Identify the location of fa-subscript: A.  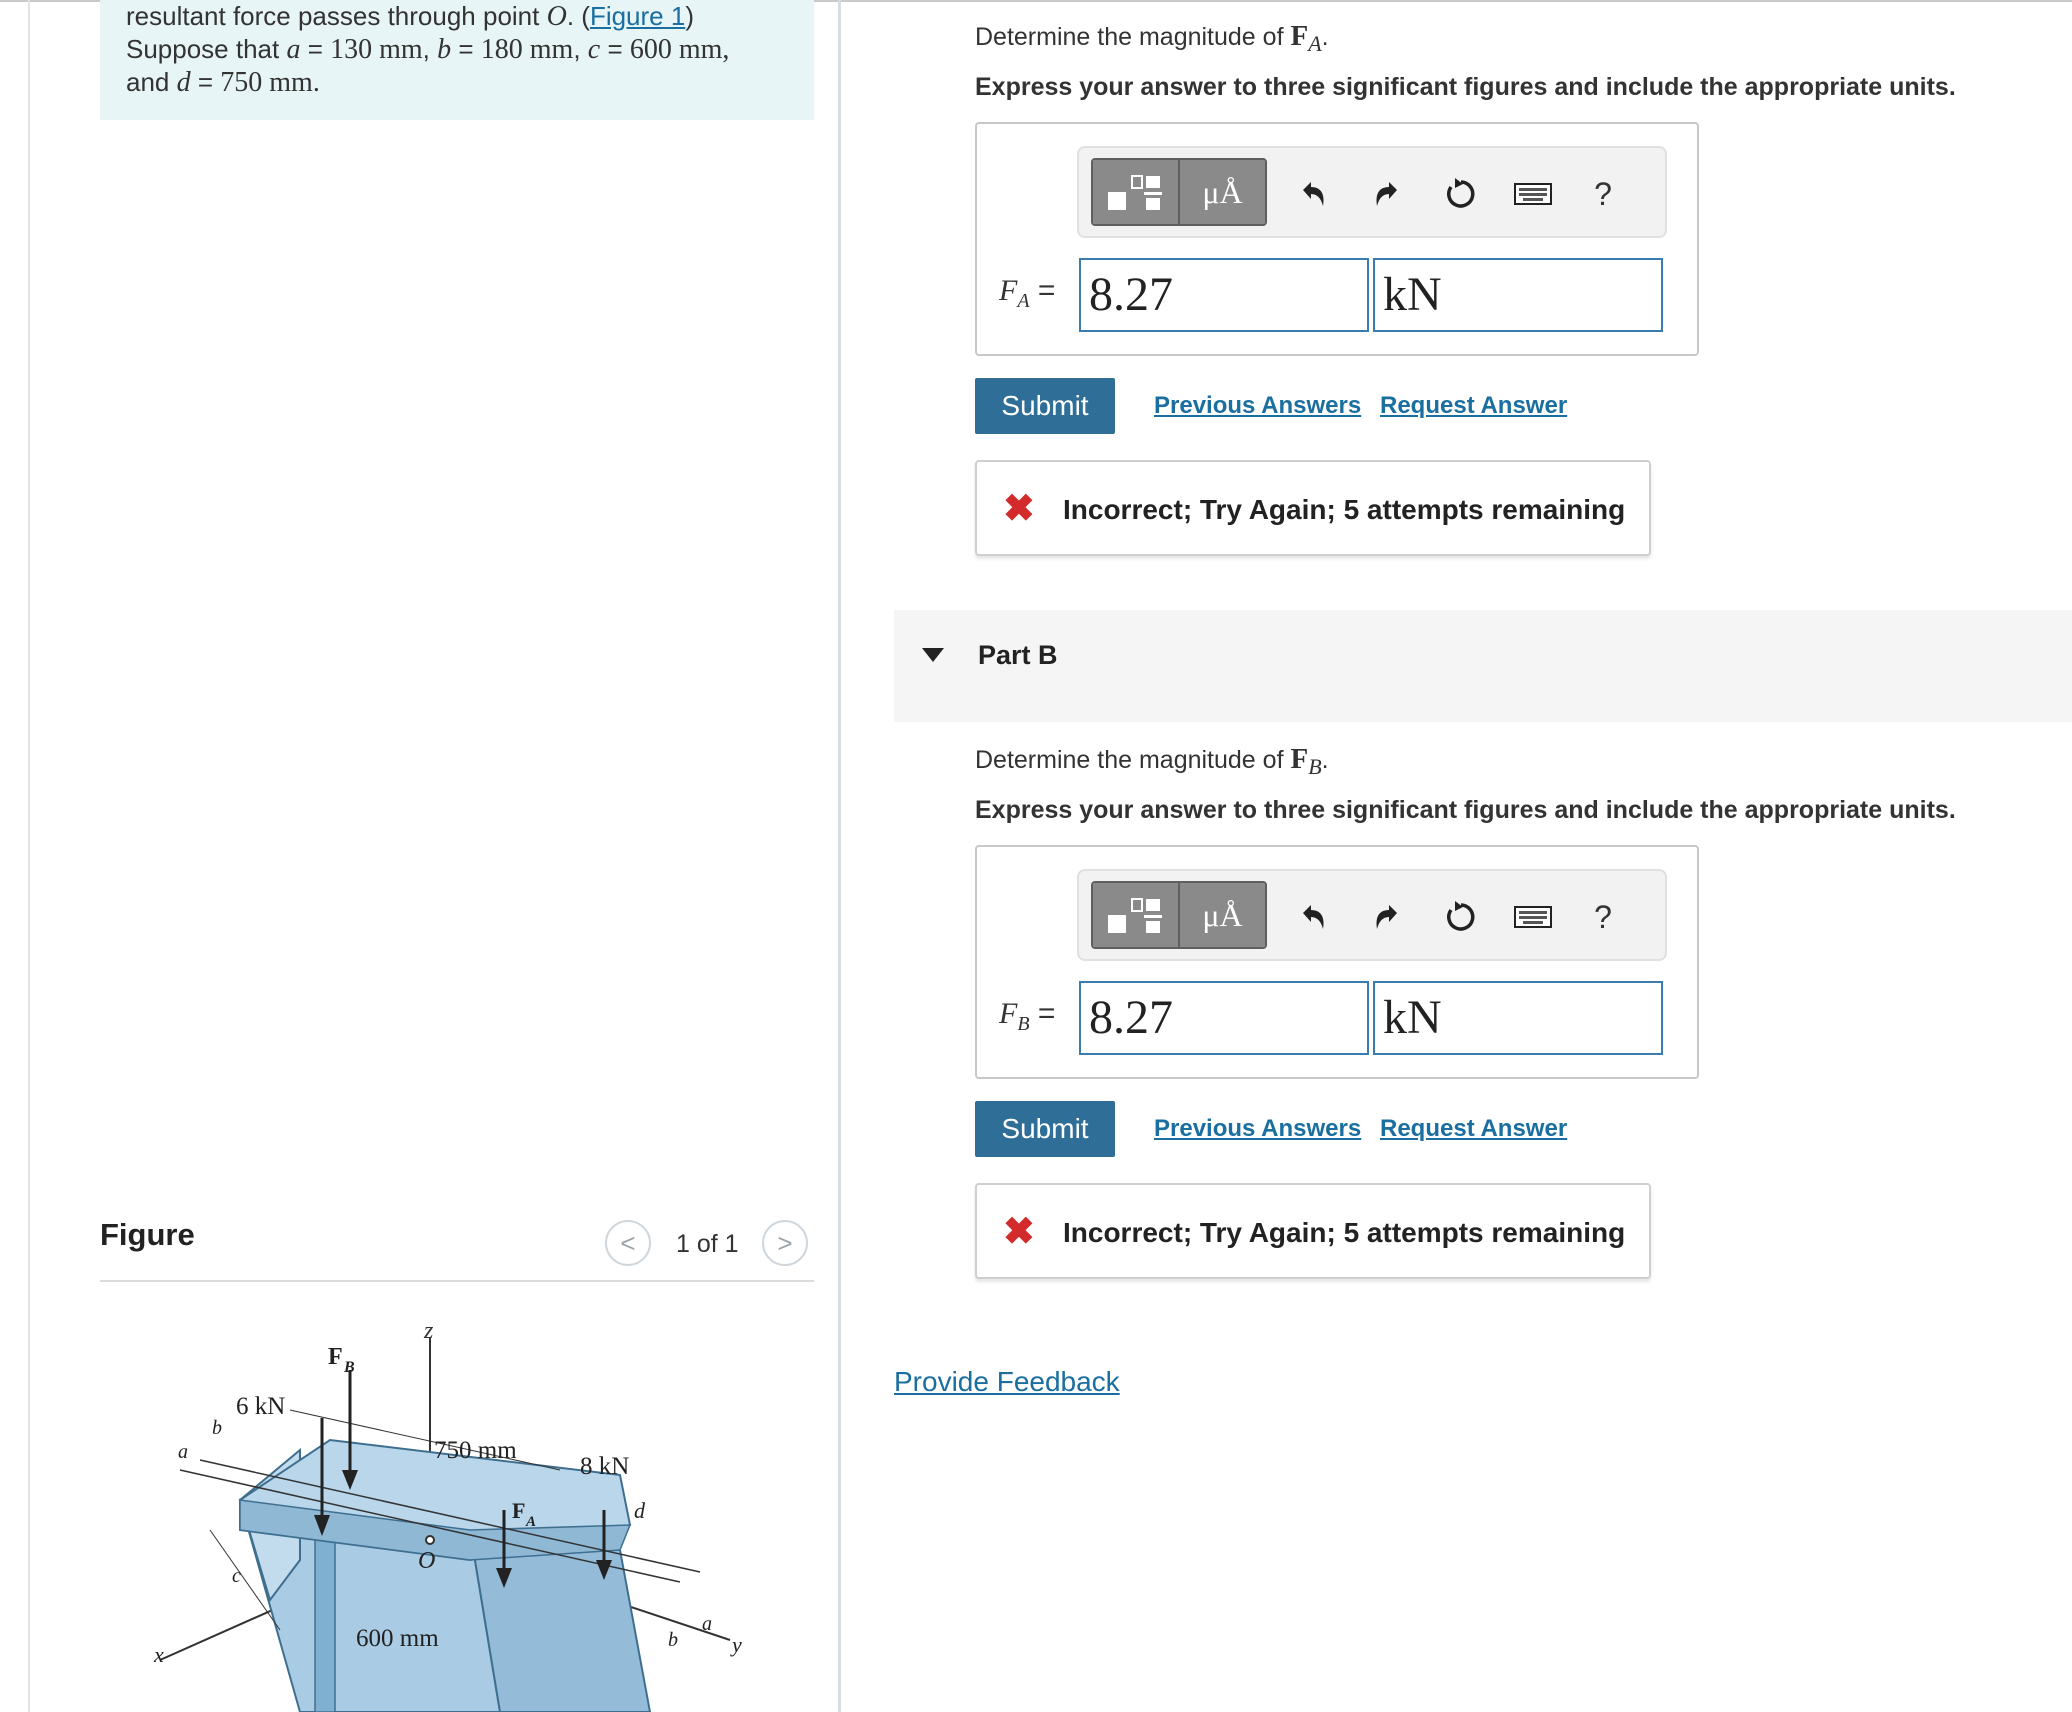
(530, 1522).